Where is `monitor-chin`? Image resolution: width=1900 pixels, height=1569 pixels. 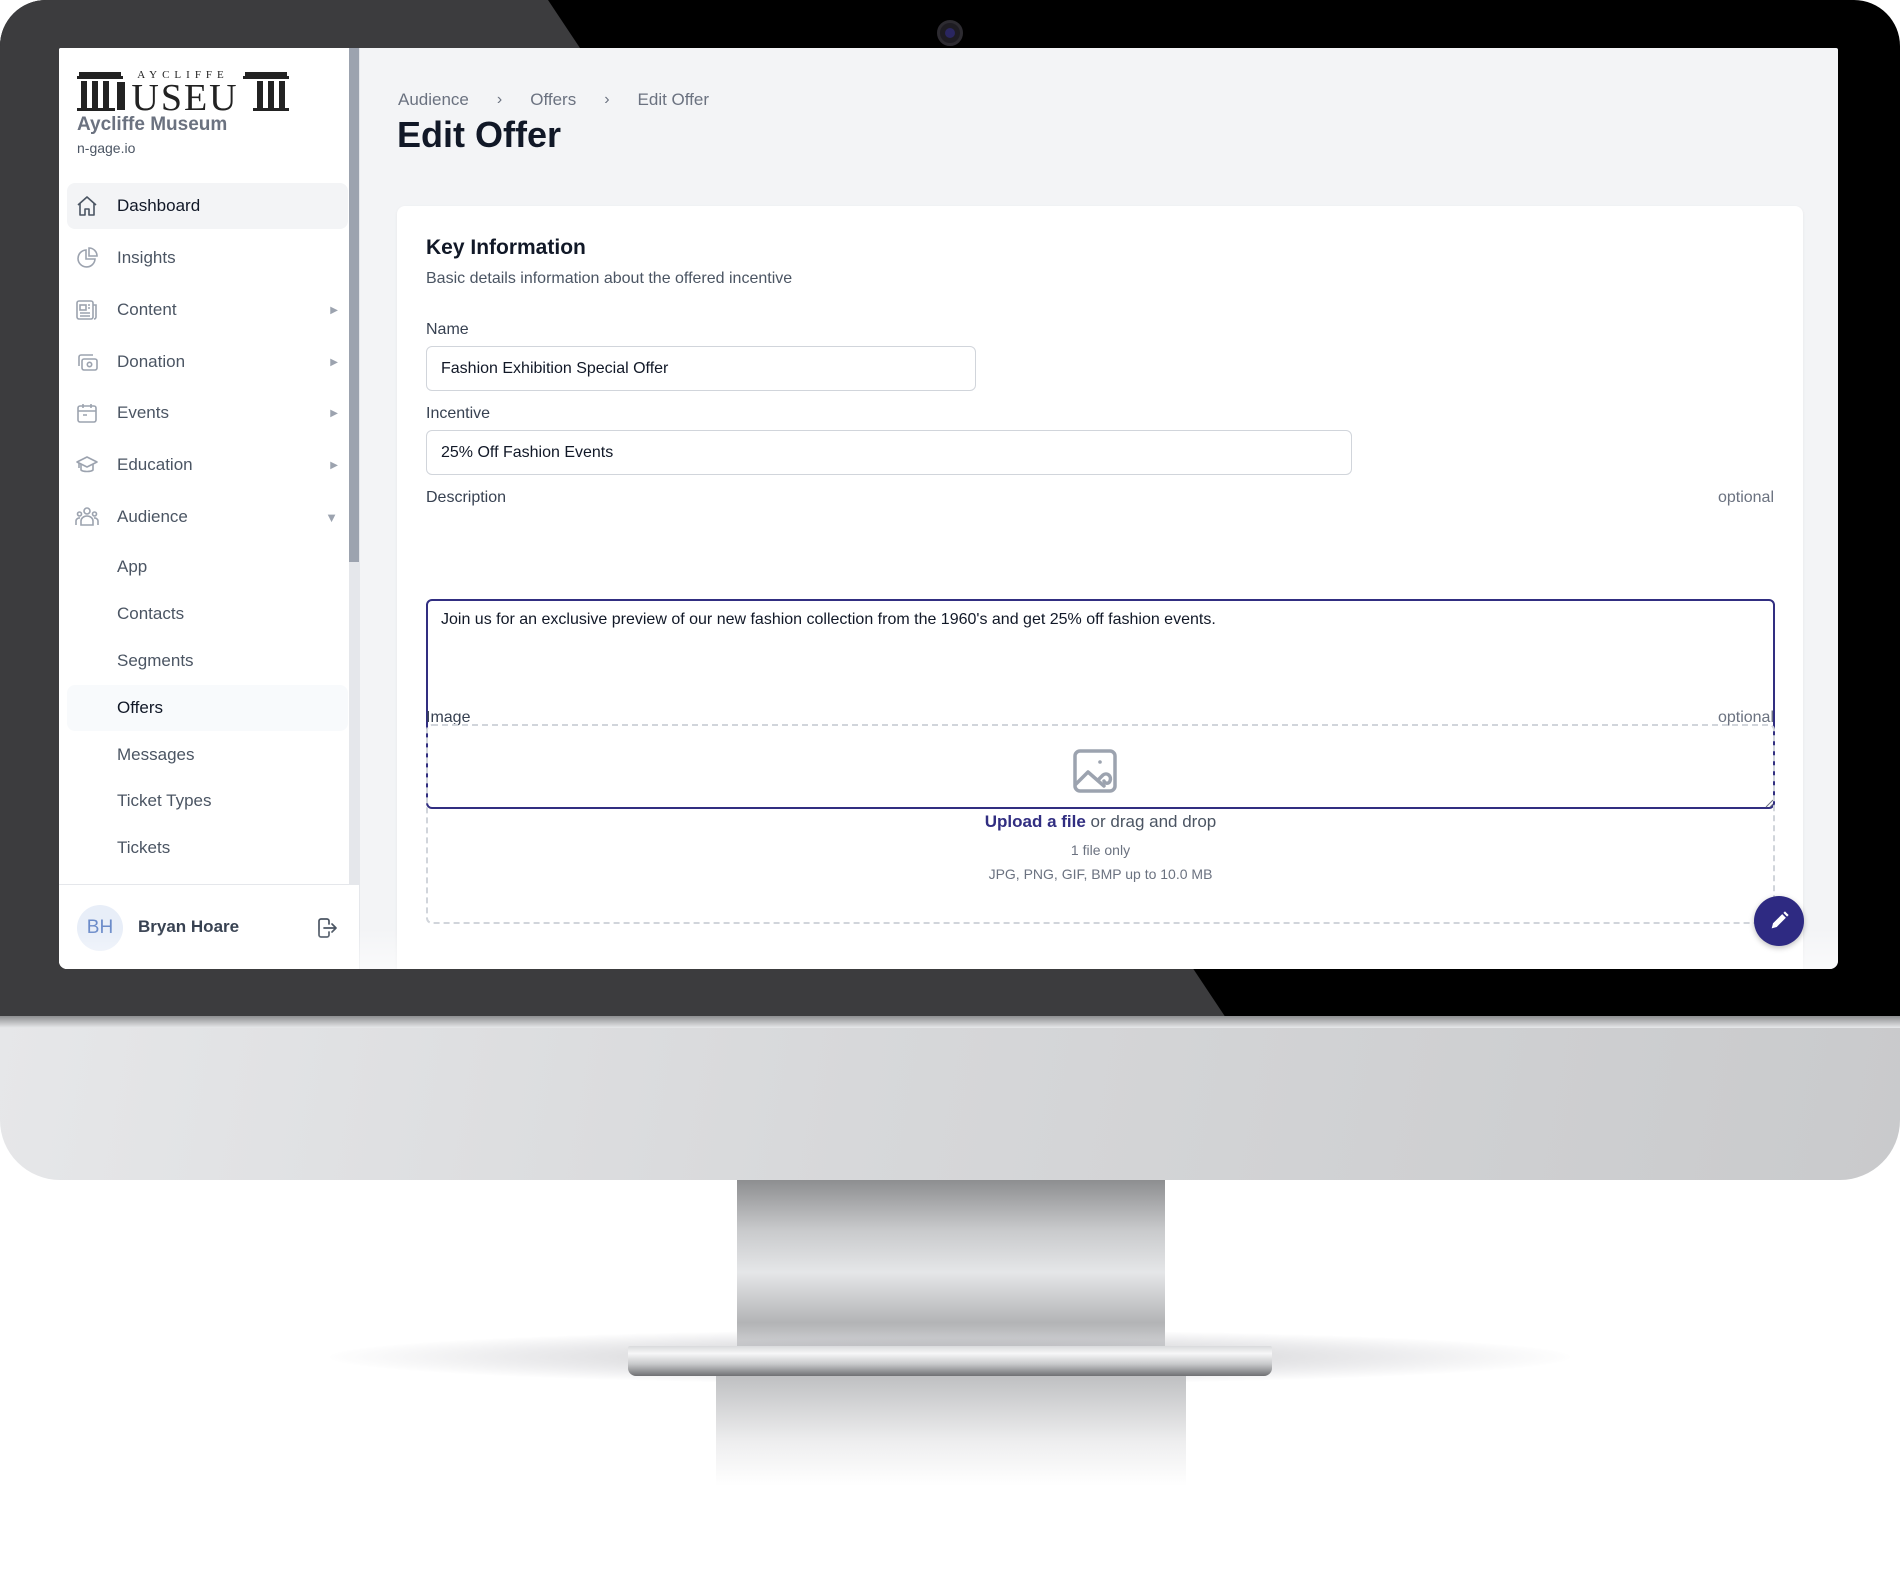 monitor-chin is located at coordinates (950, 1098).